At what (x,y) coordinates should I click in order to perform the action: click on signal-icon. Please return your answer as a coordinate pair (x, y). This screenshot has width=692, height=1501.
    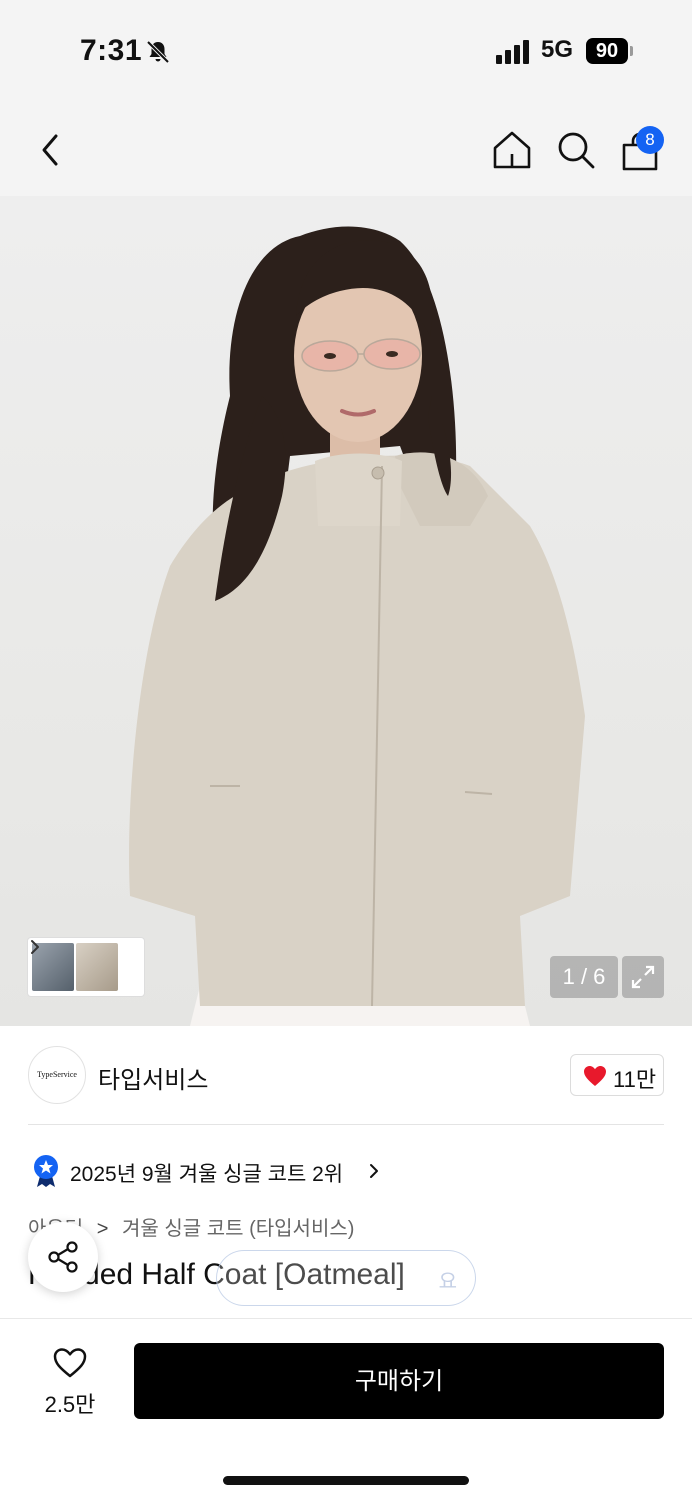
    Looking at the image, I should click on (512, 52).